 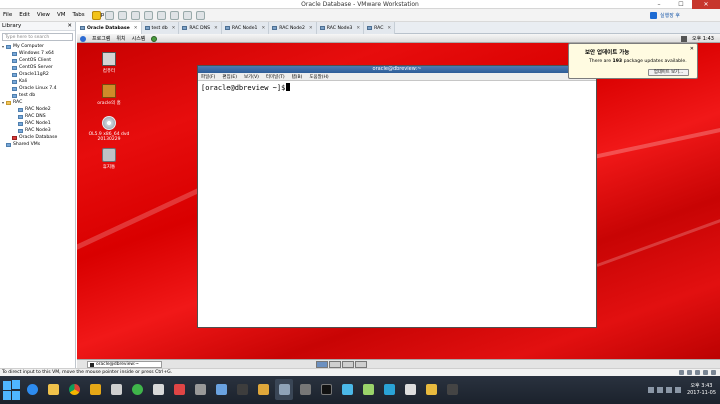 I want to click on menu-vm: VM, so click(x=61, y=15).